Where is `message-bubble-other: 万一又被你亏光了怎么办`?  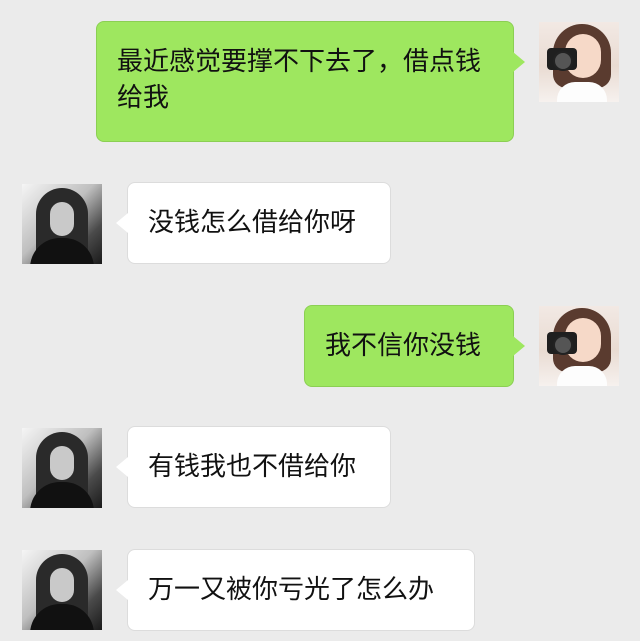 message-bubble-other: 万一又被你亏光了怎么办 is located at coordinates (301, 590).